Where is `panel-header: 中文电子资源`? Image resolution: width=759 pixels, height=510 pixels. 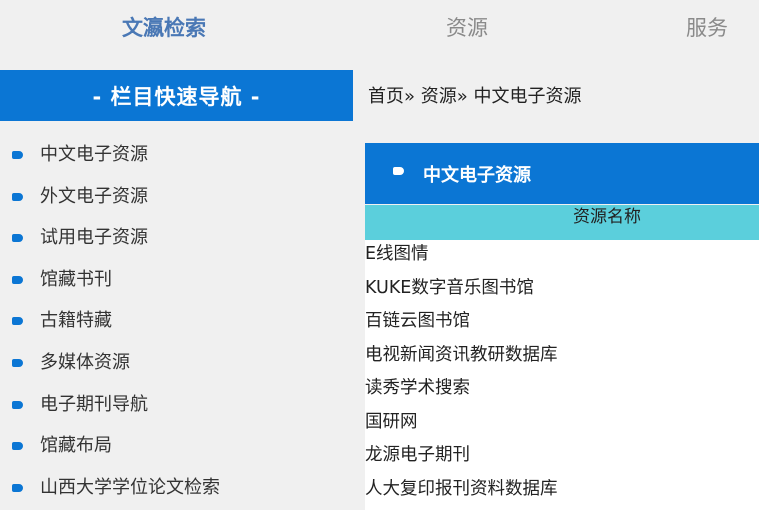
panel-header: 中文电子资源 is located at coordinates (562, 173).